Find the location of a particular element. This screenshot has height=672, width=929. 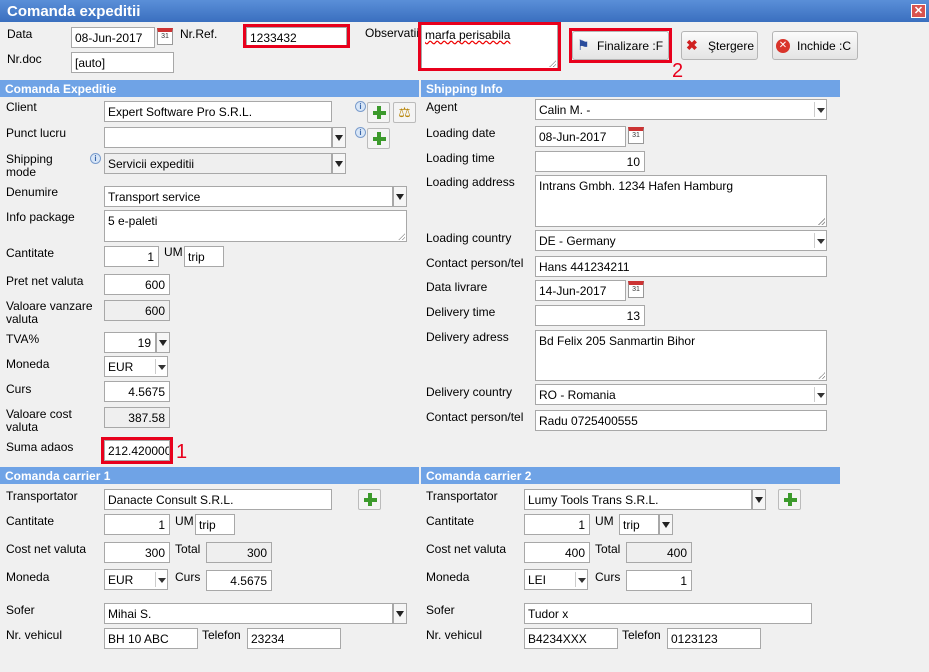

loading-country-select: DE - Germany is located at coordinates (681, 240).